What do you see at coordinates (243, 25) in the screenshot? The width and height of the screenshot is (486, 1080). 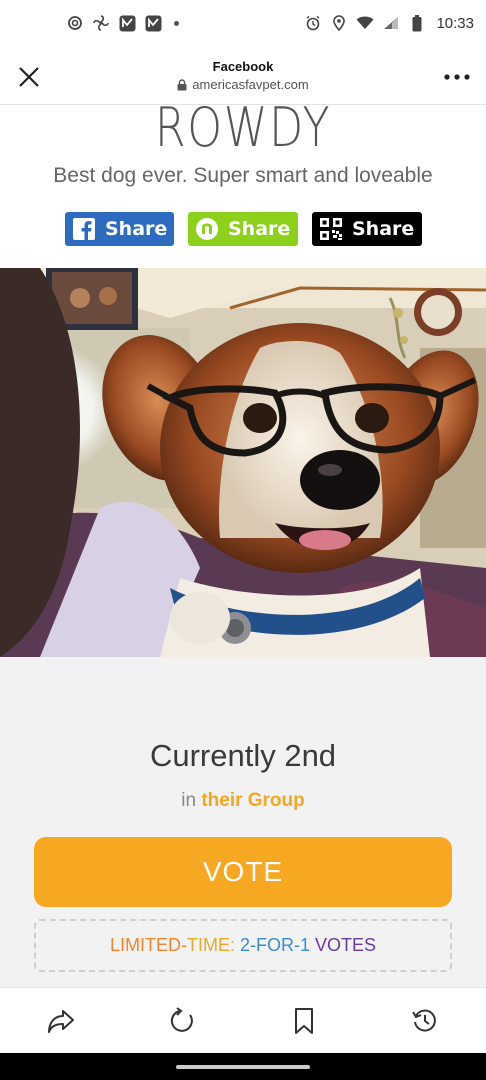 I see `status-bar: 10:33` at bounding box center [243, 25].